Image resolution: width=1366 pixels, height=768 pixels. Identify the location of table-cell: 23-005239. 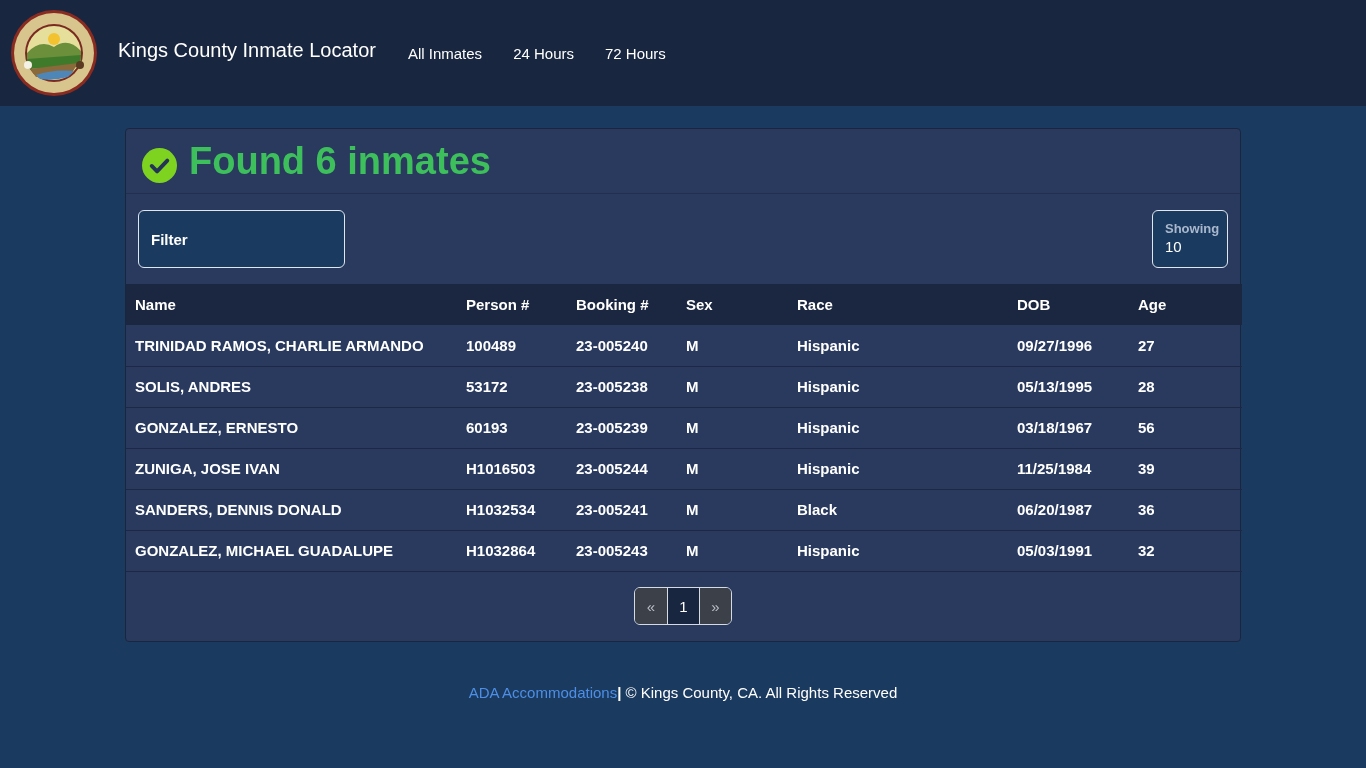
(622, 427).